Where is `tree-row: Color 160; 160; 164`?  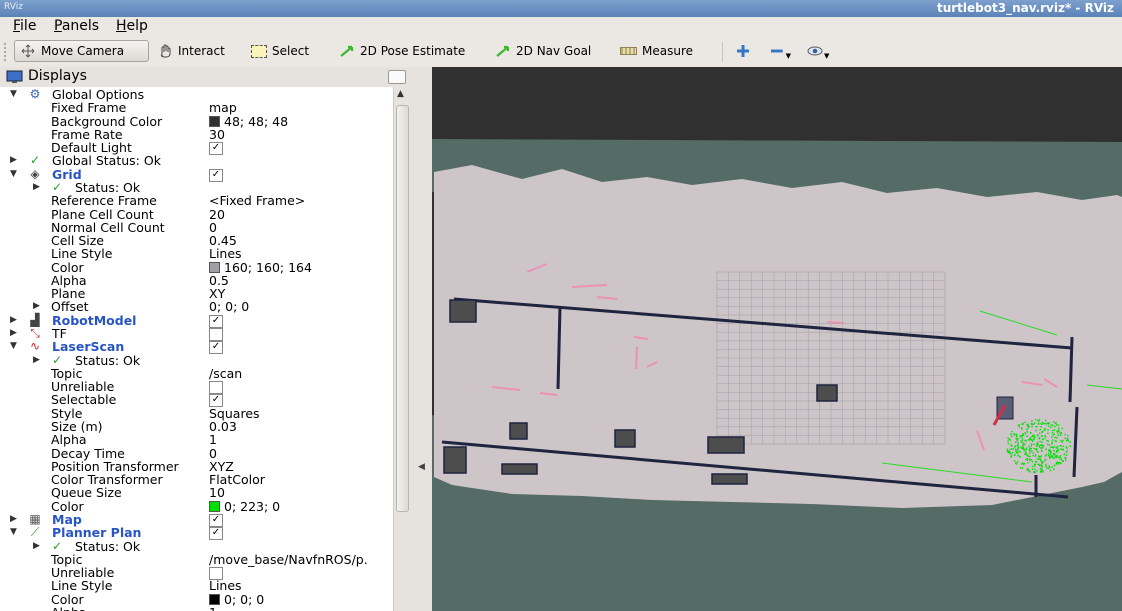
tree-row: Color 160; 160; 164 is located at coordinates (196, 267).